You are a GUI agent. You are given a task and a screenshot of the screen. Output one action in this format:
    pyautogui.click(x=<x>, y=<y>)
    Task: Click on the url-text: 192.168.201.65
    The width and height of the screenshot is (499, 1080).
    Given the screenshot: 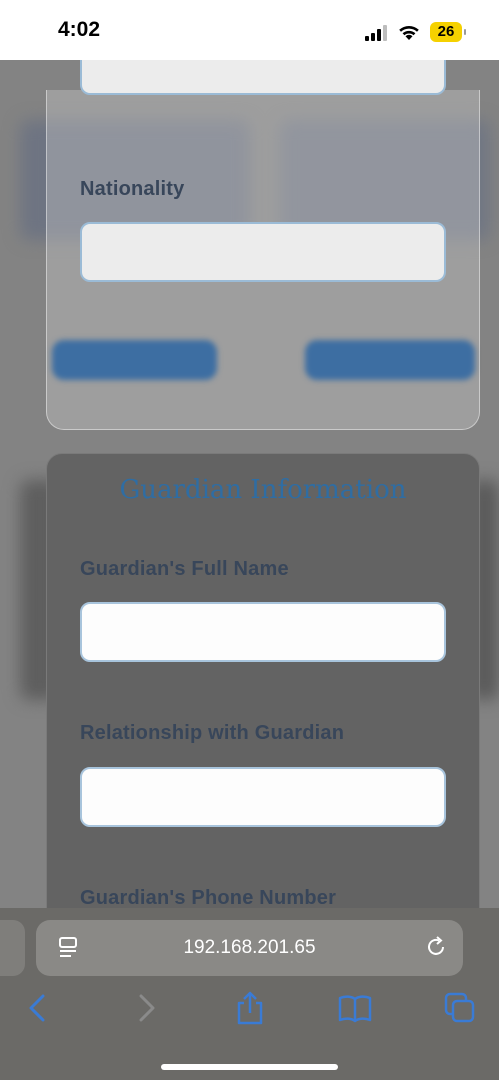 What is the action you would take?
    pyautogui.click(x=249, y=947)
    